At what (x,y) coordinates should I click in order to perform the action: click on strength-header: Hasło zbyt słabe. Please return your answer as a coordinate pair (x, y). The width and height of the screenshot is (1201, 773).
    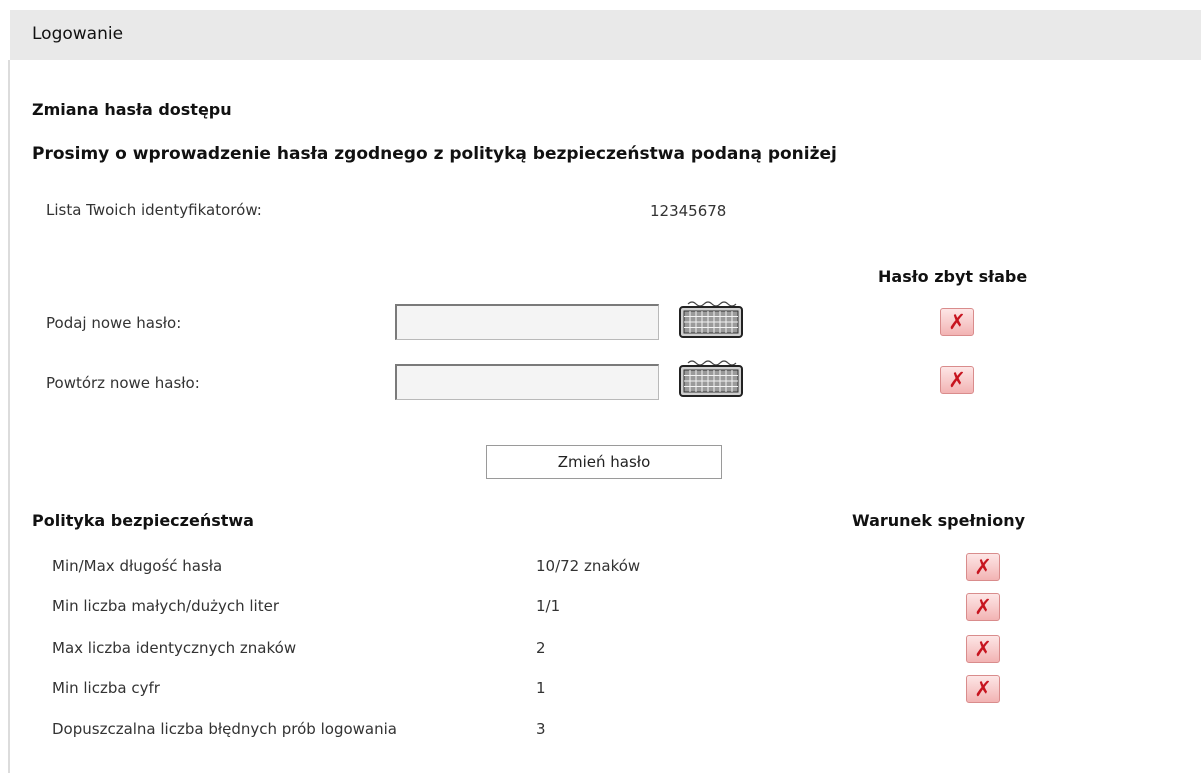
    Looking at the image, I should click on (953, 276).